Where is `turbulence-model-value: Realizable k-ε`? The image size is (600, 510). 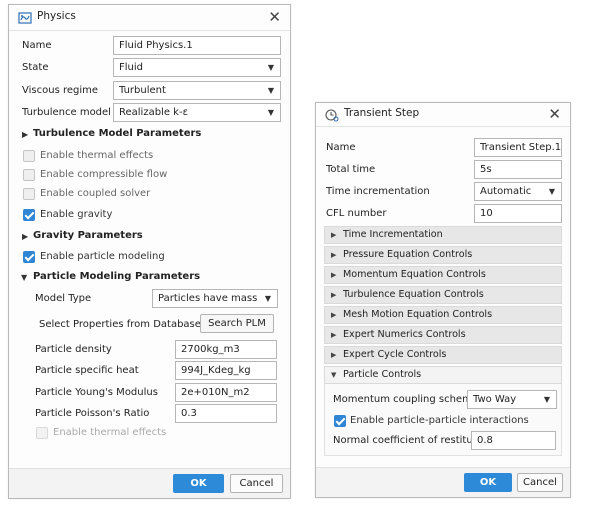
turbulence-model-value: Realizable k-ε is located at coordinates (153, 112).